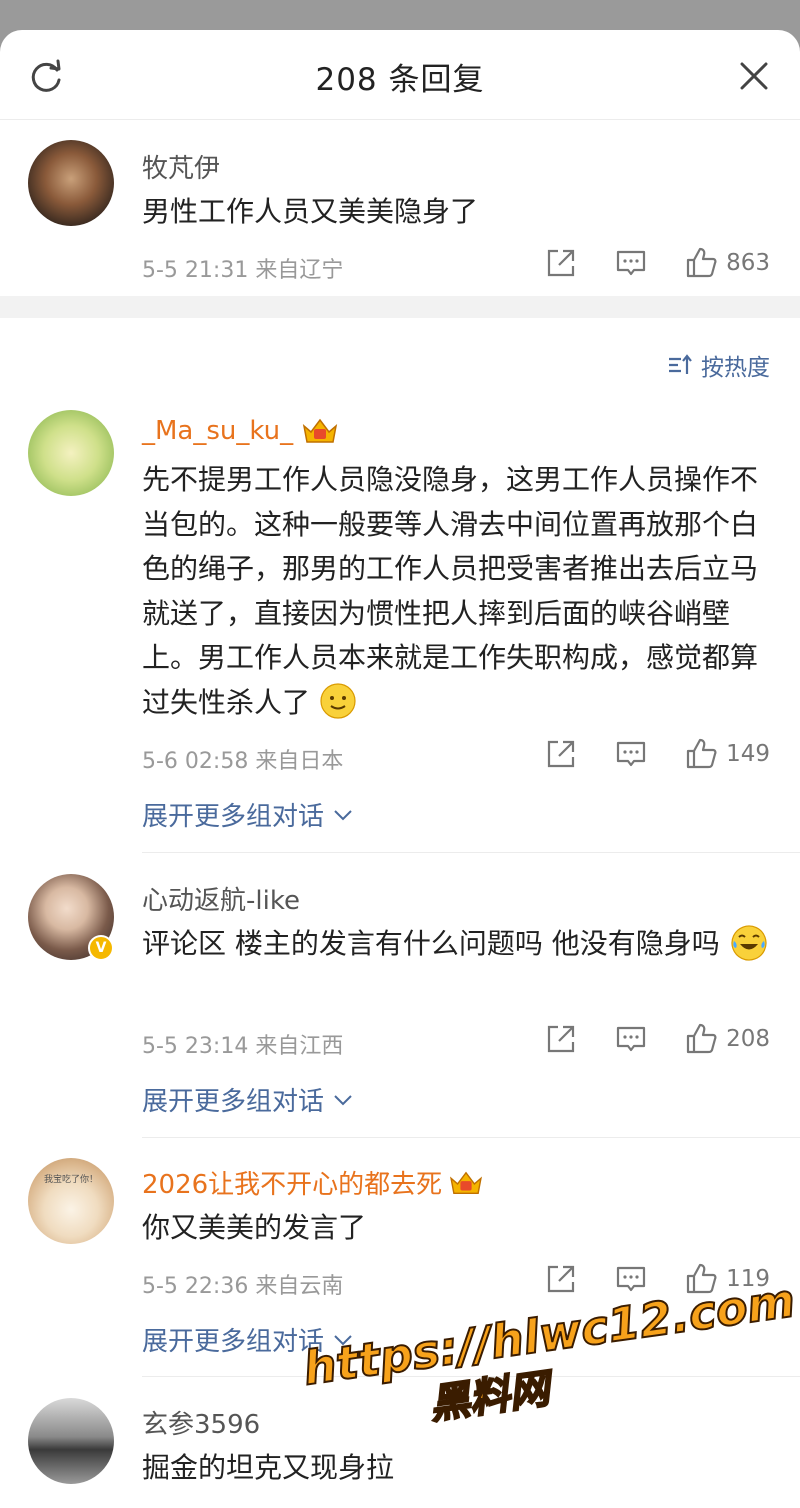 The height and width of the screenshot is (1508, 800). What do you see at coordinates (431, 943) in the screenshot?
I see `comment-text-content: 评论区 楼主的发言有什么问题吗 他没有隐身吗` at bounding box center [431, 943].